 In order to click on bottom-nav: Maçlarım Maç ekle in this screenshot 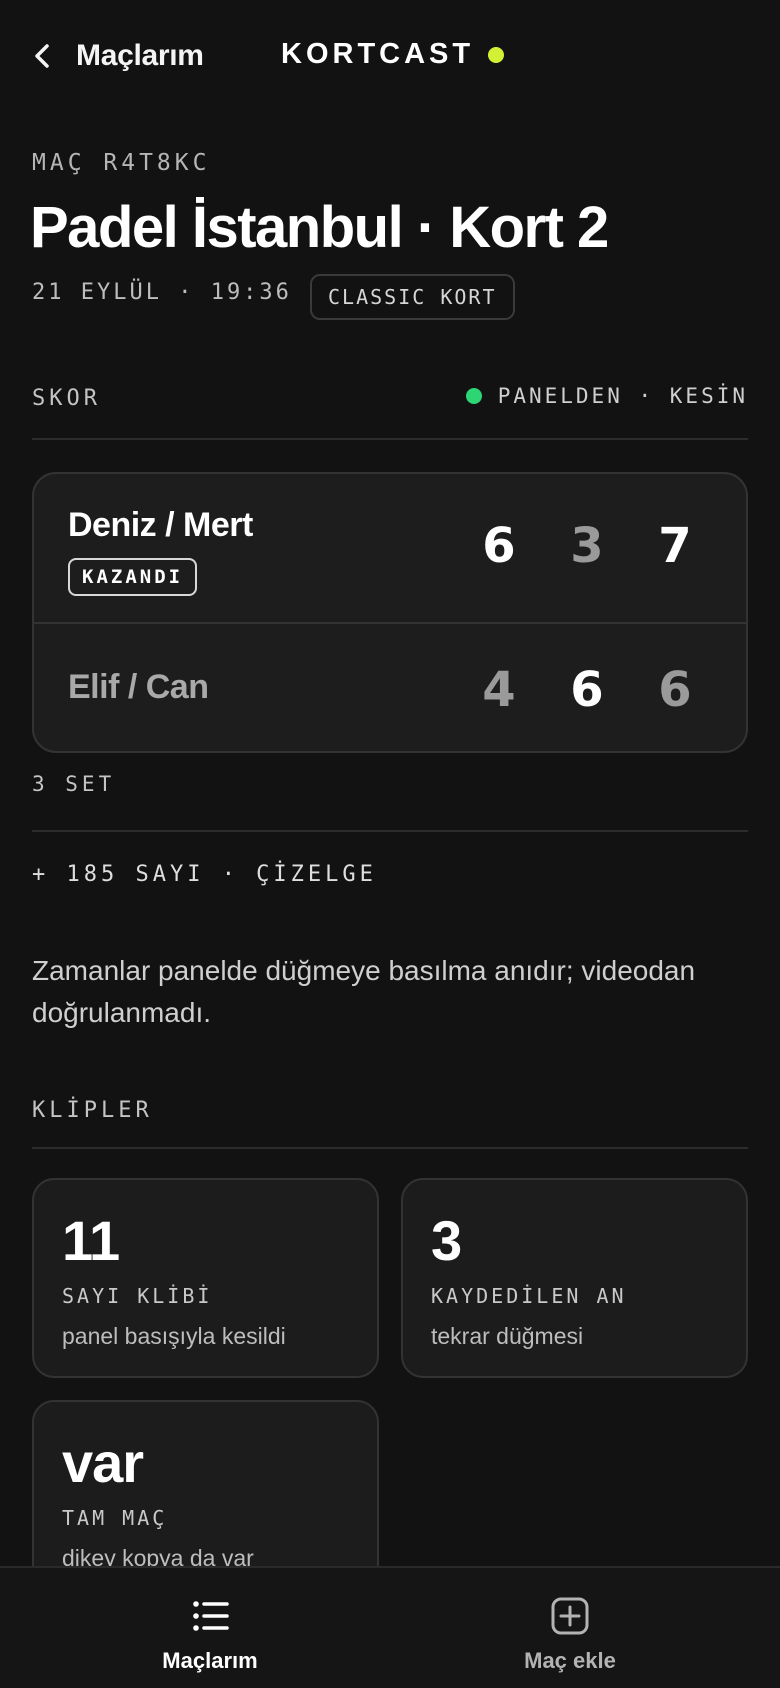, I will do `click(390, 1627)`.